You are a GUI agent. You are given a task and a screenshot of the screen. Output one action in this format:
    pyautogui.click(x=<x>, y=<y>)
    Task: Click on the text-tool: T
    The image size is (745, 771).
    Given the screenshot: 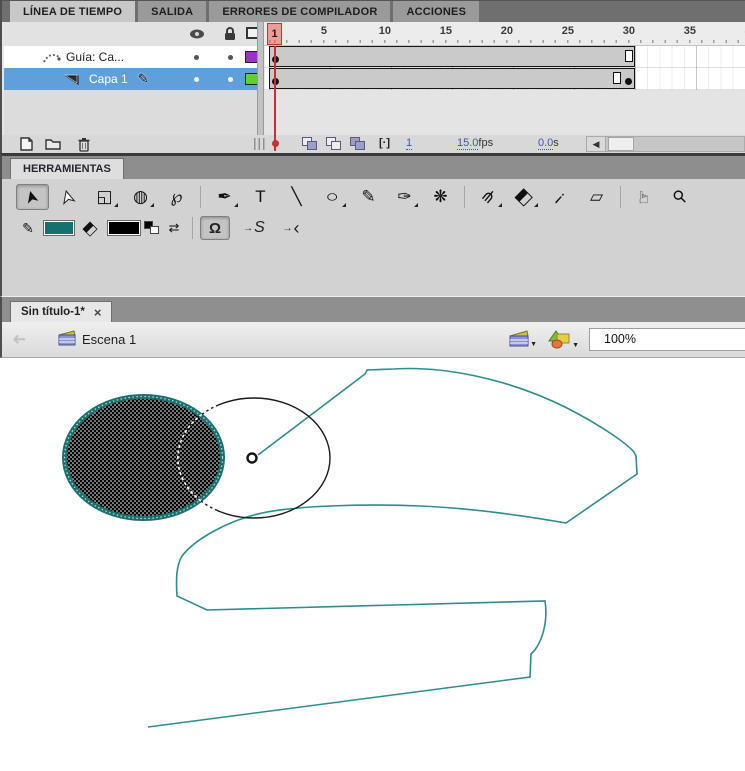 What is the action you would take?
    pyautogui.click(x=260, y=197)
    